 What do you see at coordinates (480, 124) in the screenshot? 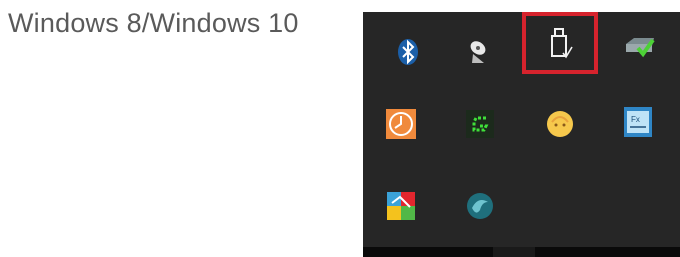
I see `green-g-app-icon` at bounding box center [480, 124].